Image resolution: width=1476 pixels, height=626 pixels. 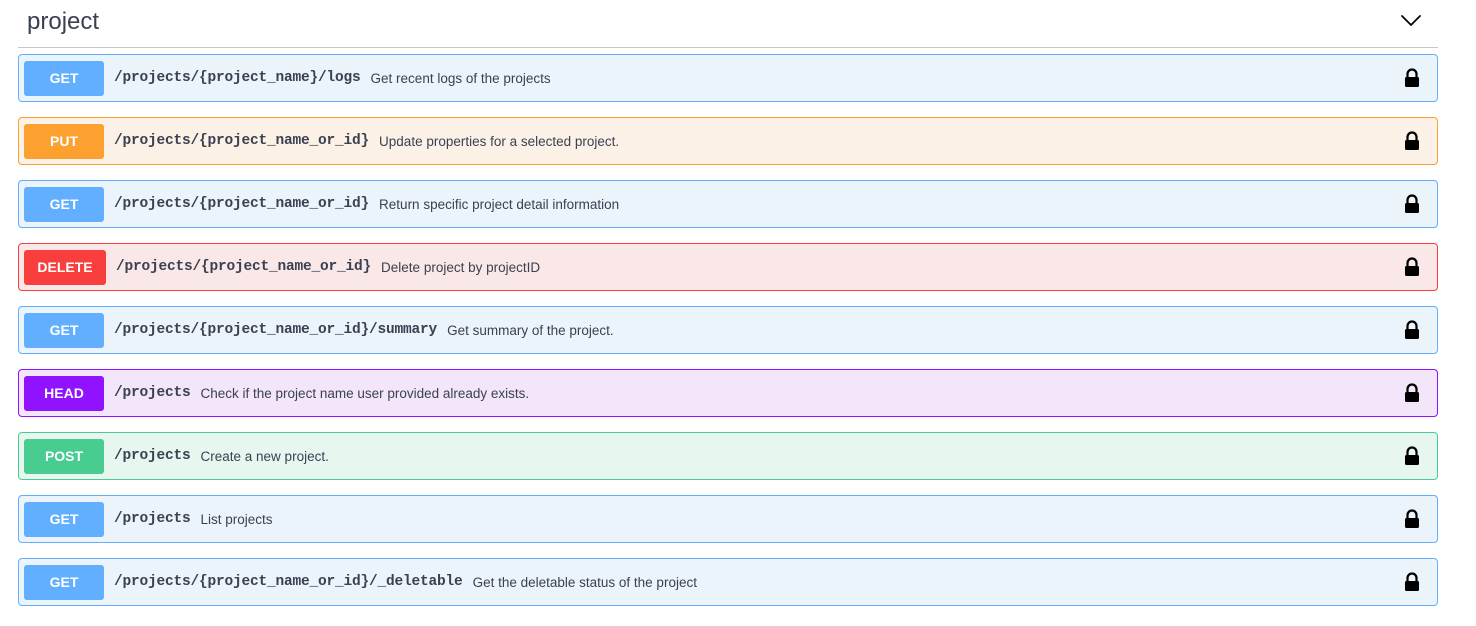 What do you see at coordinates (64, 456) in the screenshot?
I see `method-badge: POST` at bounding box center [64, 456].